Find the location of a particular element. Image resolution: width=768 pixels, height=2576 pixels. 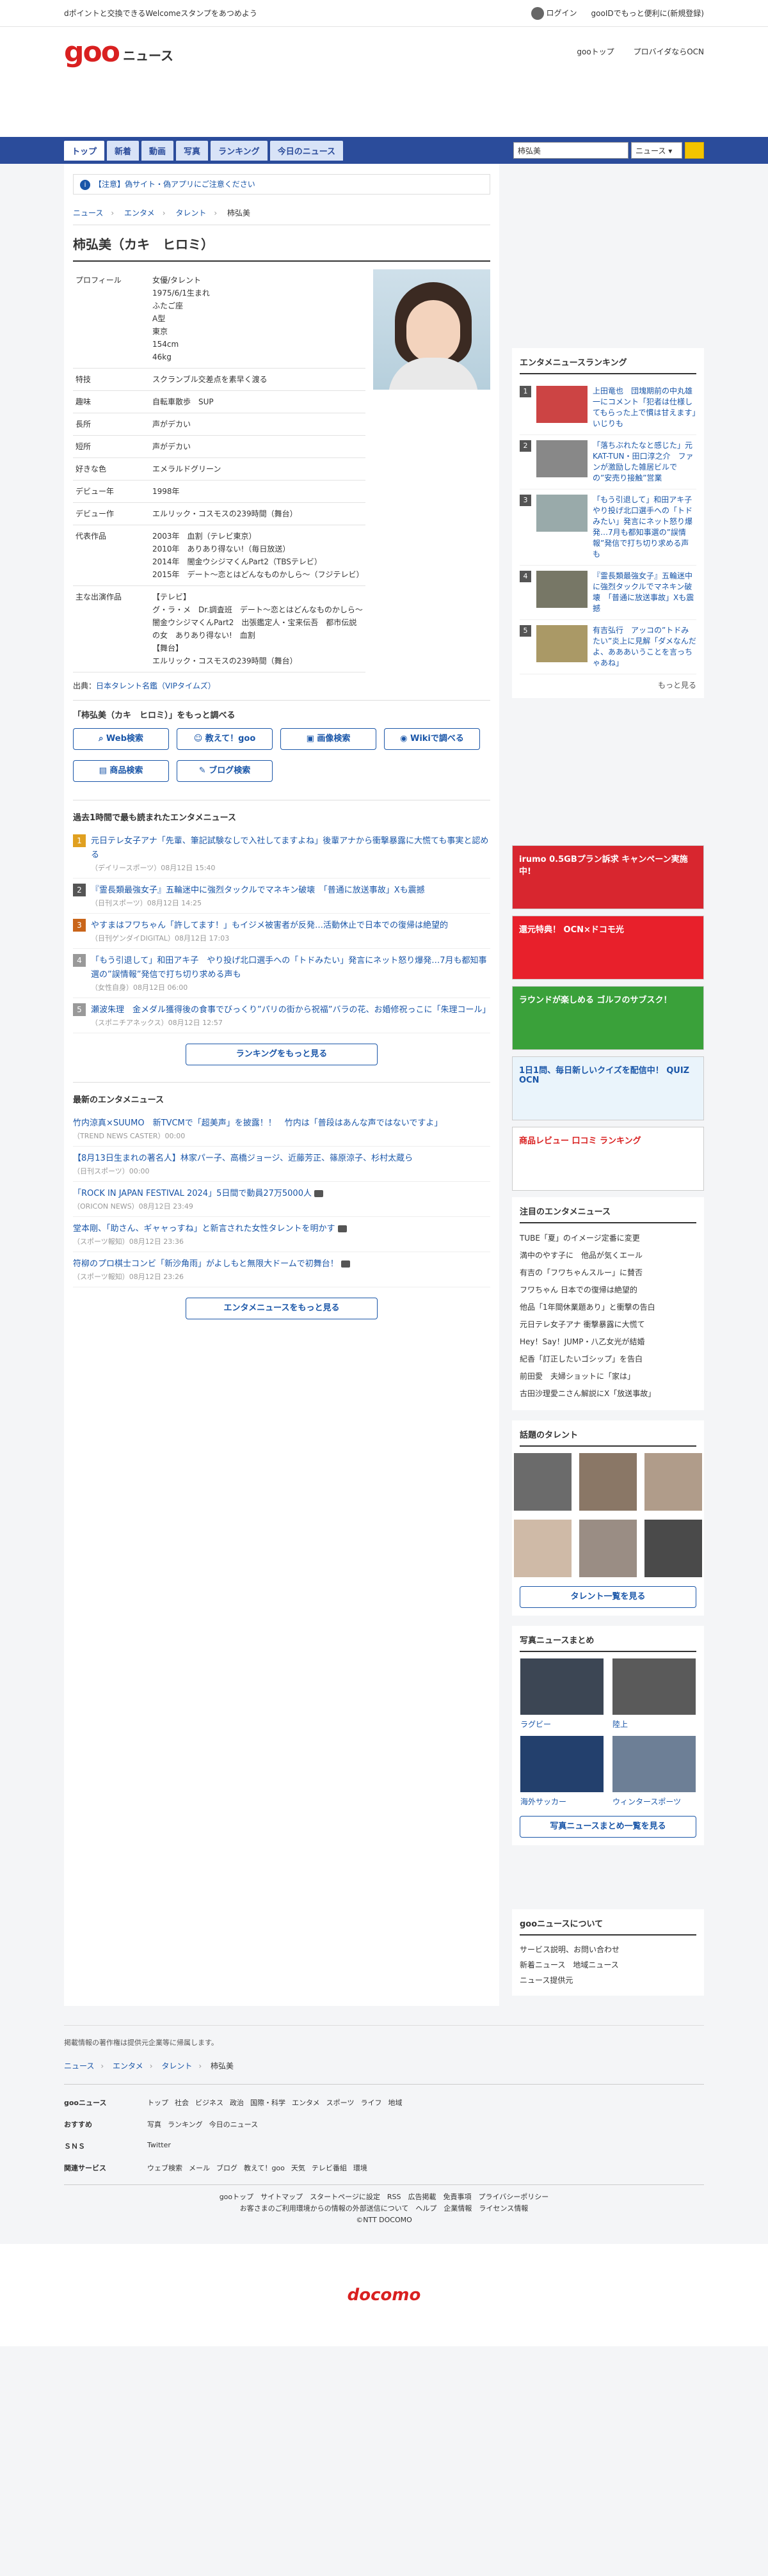

notice-item: フワちゃん 日本での復帰は絶望的 is located at coordinates (608, 1291).